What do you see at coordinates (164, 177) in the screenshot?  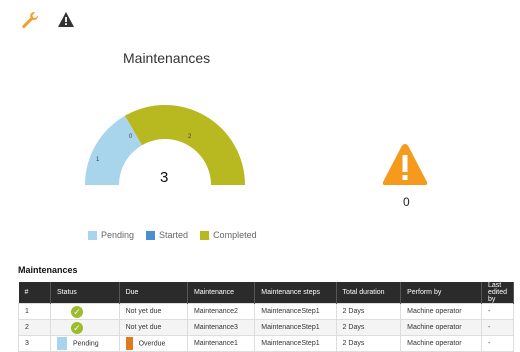 I see `gauge-center-value: 3` at bounding box center [164, 177].